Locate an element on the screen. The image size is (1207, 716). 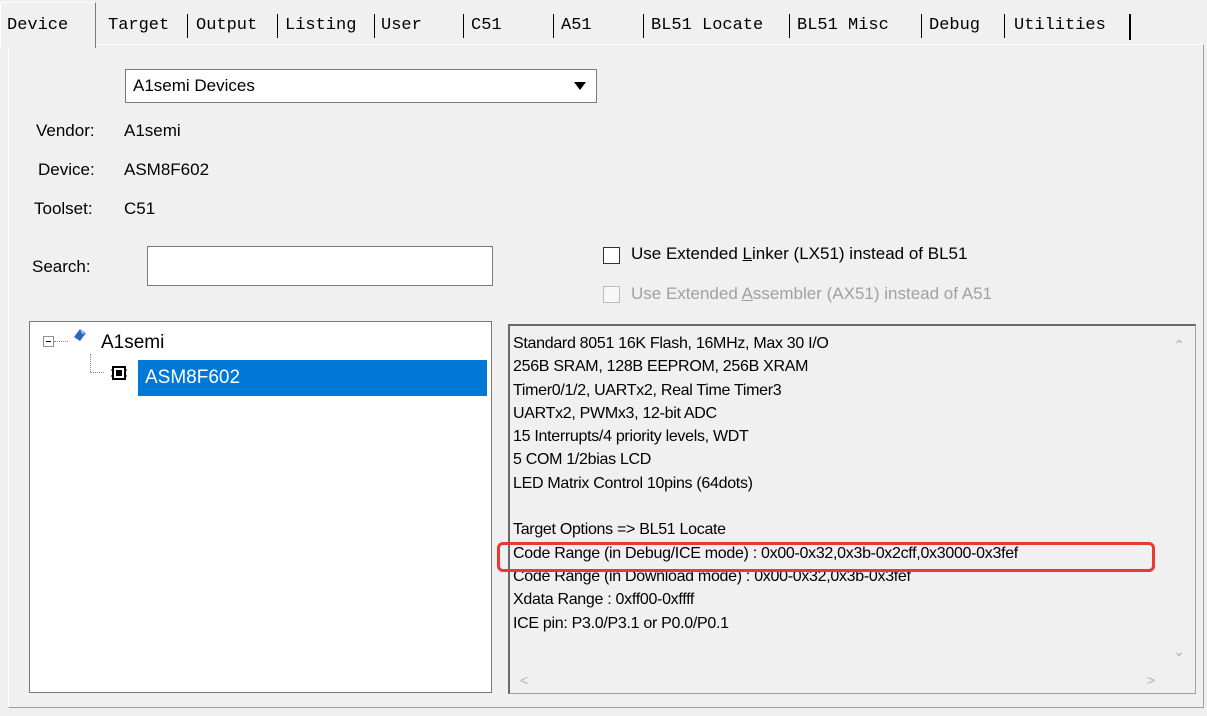
tab-target: Target is located at coordinates (136, 26).